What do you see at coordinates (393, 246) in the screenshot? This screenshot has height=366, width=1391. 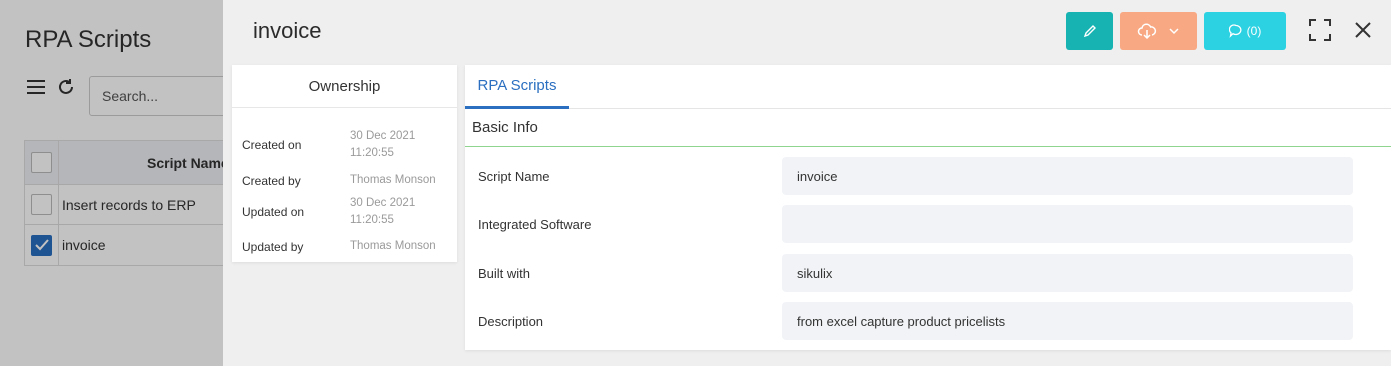 I see `updated-by-value: Thomas Monson` at bounding box center [393, 246].